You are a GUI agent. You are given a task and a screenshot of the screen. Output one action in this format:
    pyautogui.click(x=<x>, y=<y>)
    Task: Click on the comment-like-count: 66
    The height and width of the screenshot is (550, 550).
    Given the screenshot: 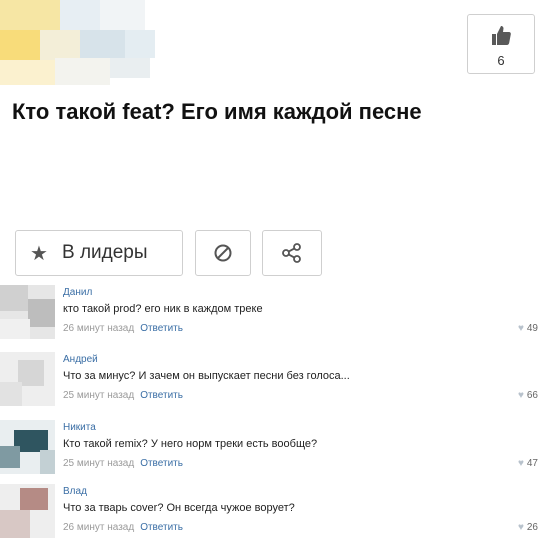 What is the action you would take?
    pyautogui.click(x=532, y=395)
    